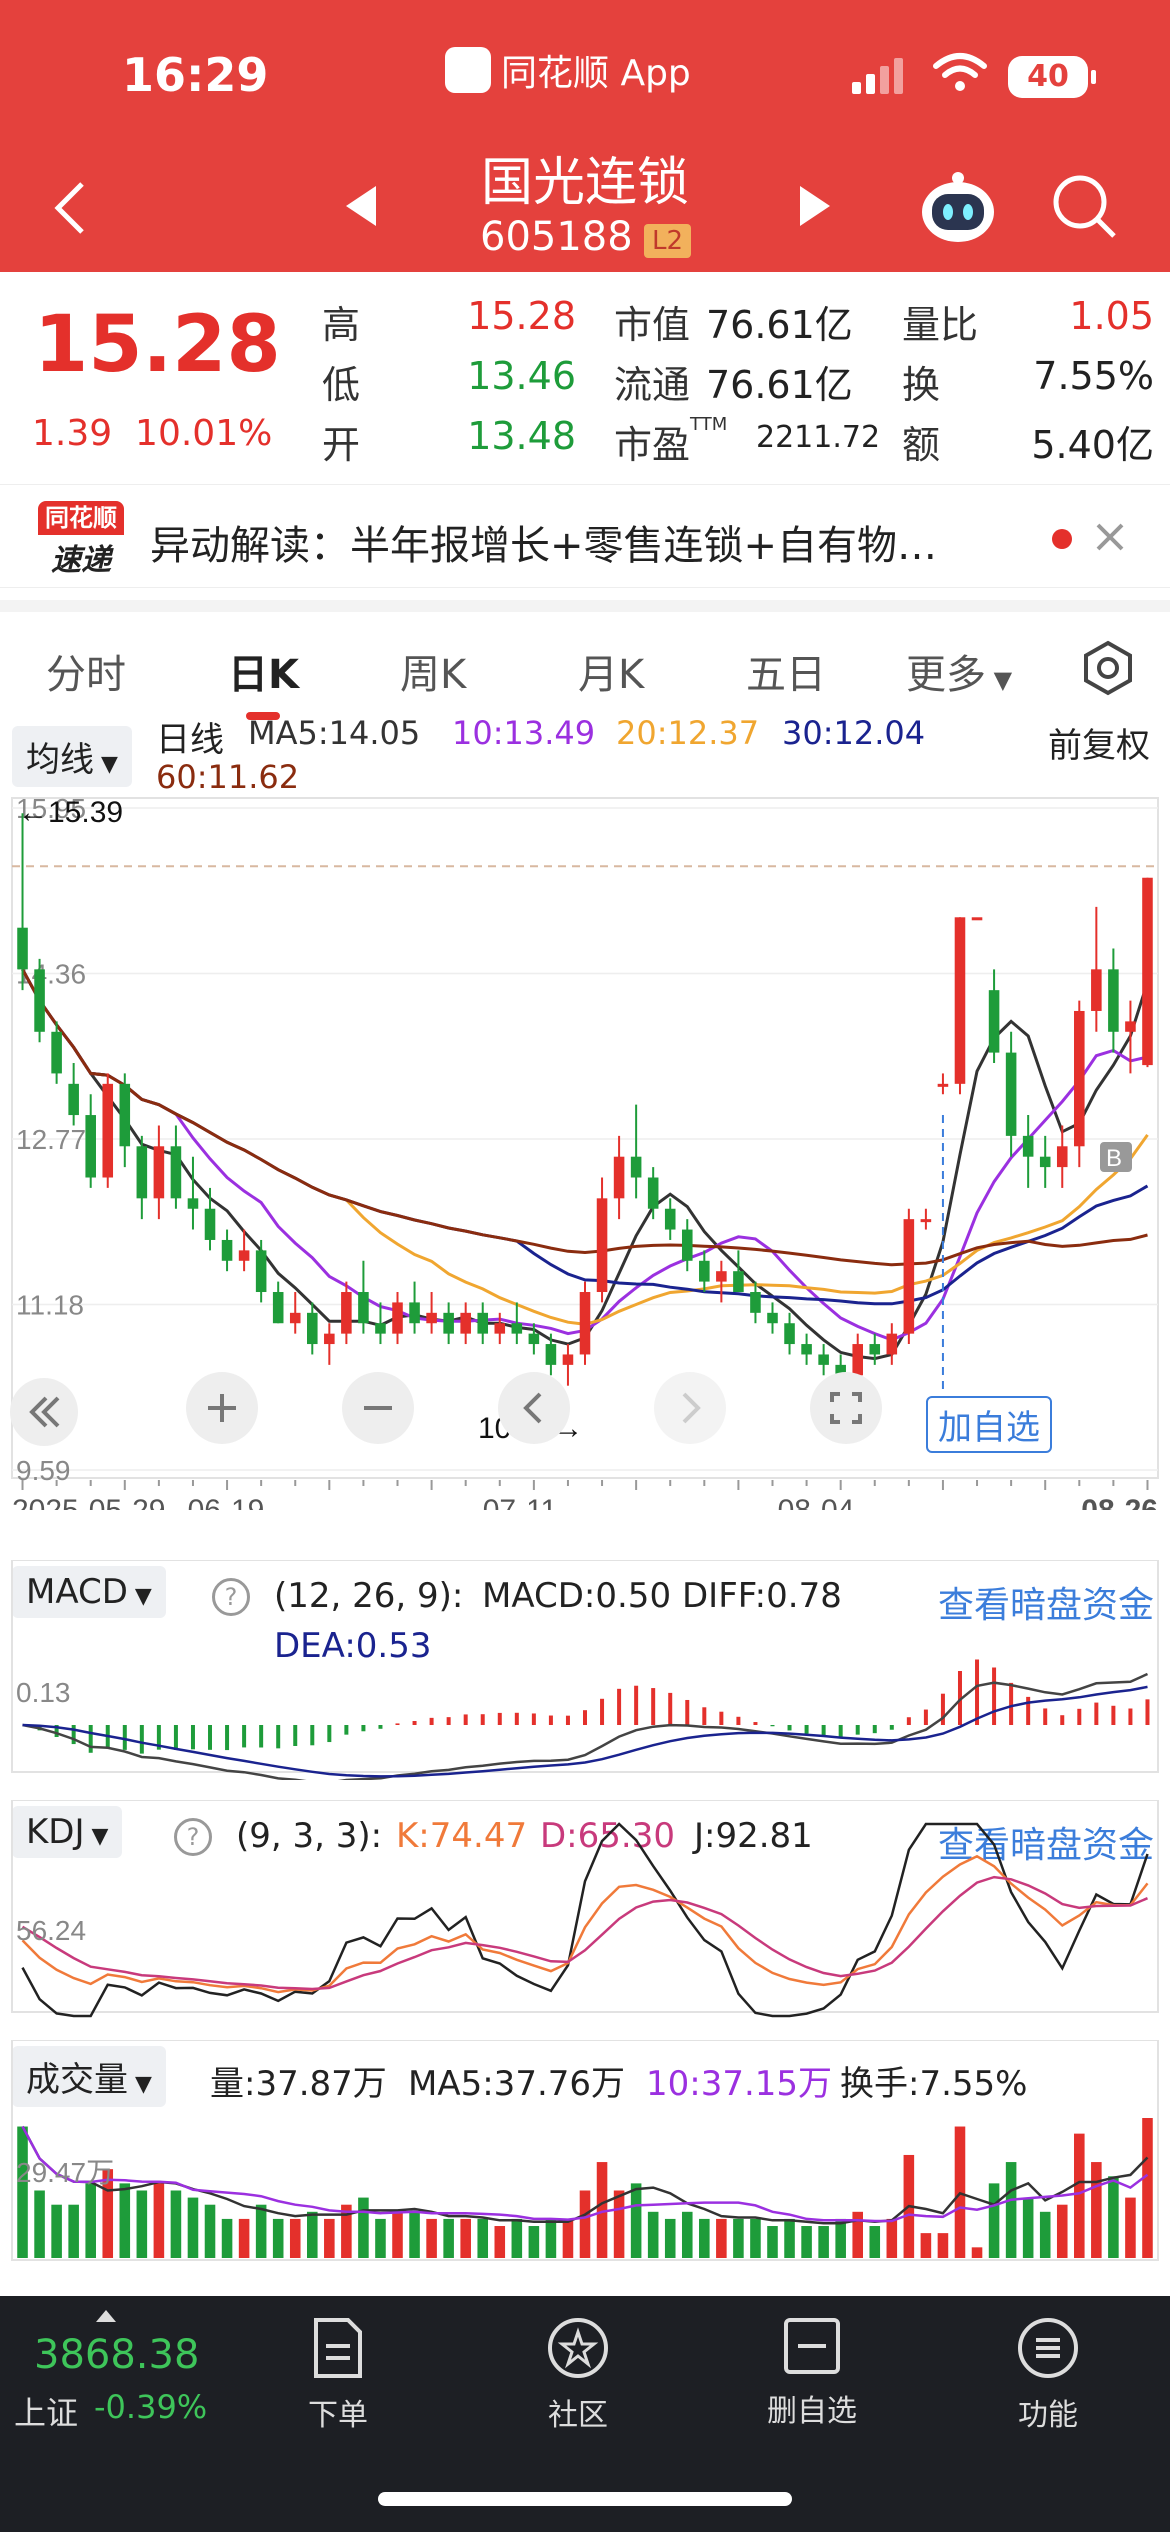 The height and width of the screenshot is (2532, 1170). What do you see at coordinates (341, 445) in the screenshot?
I see `open-label: 开` at bounding box center [341, 445].